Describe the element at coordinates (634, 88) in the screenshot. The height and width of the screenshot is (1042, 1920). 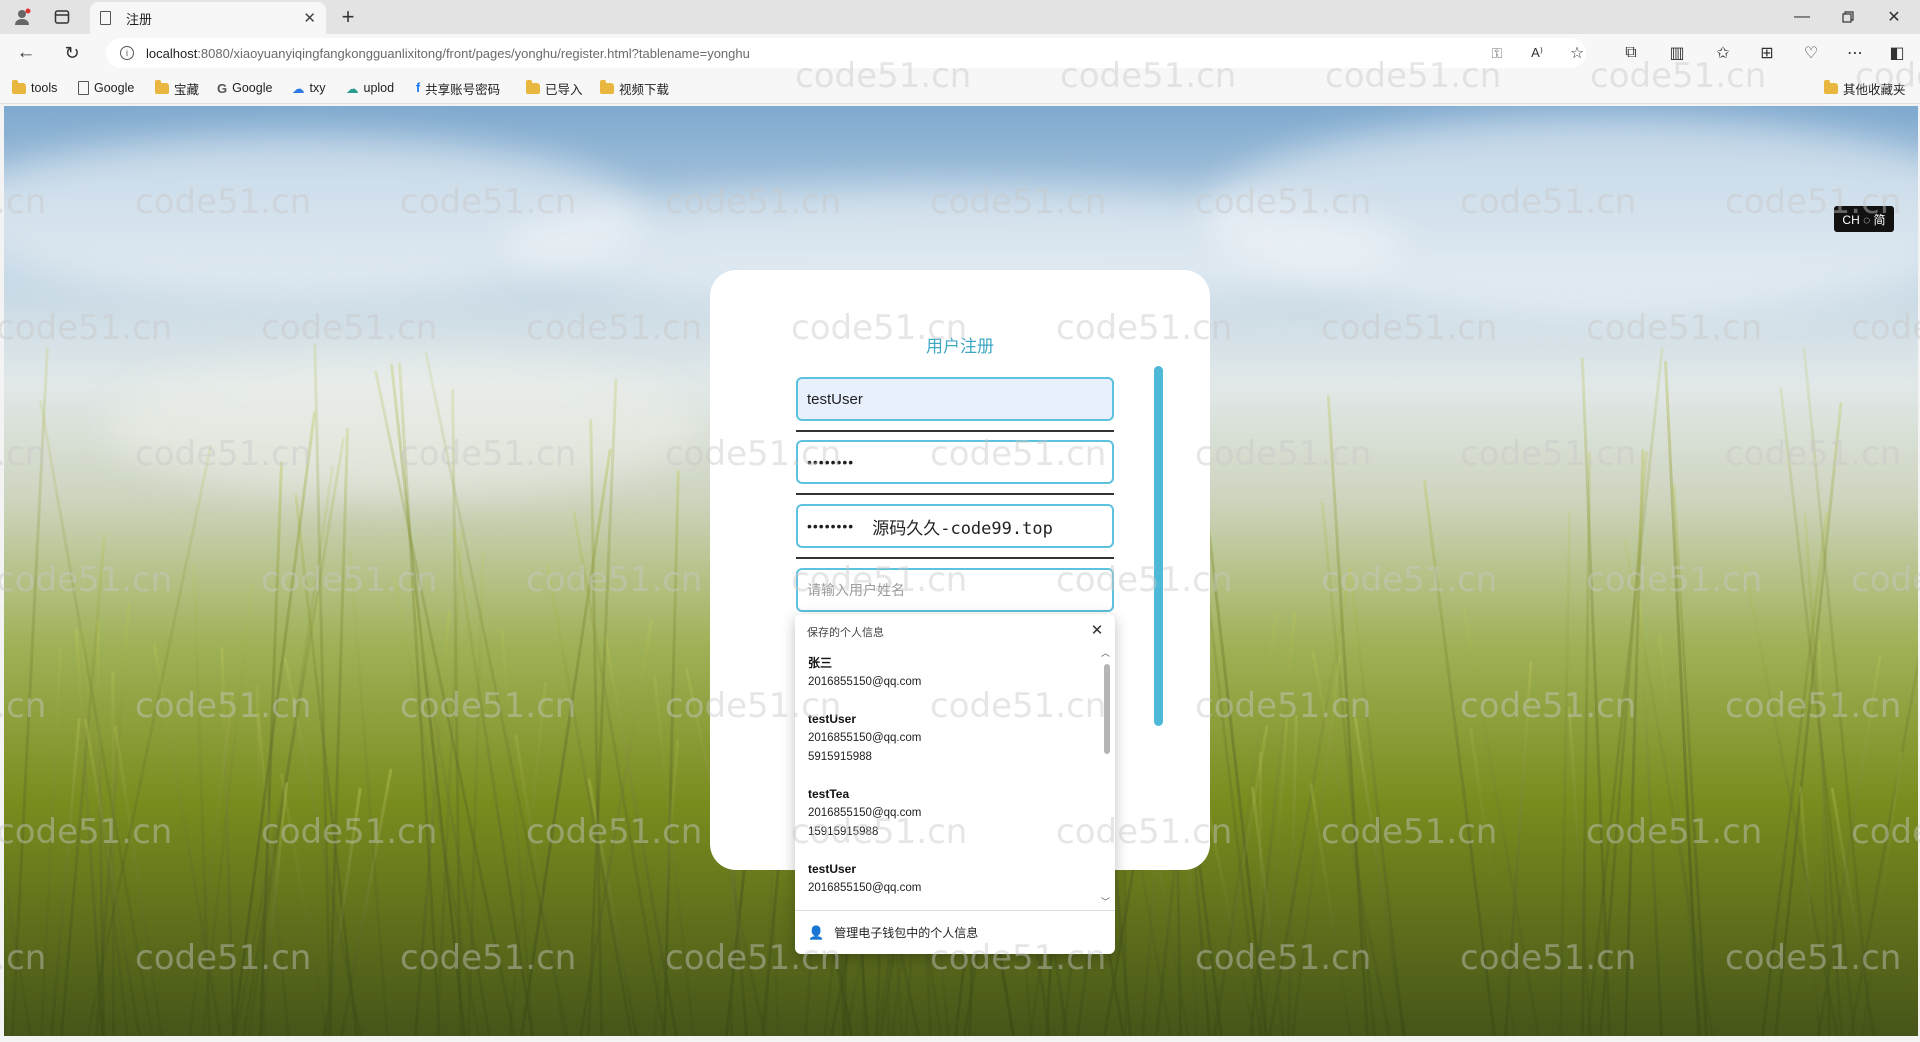
I see `bookmark-video-download: 视频下载` at that location.